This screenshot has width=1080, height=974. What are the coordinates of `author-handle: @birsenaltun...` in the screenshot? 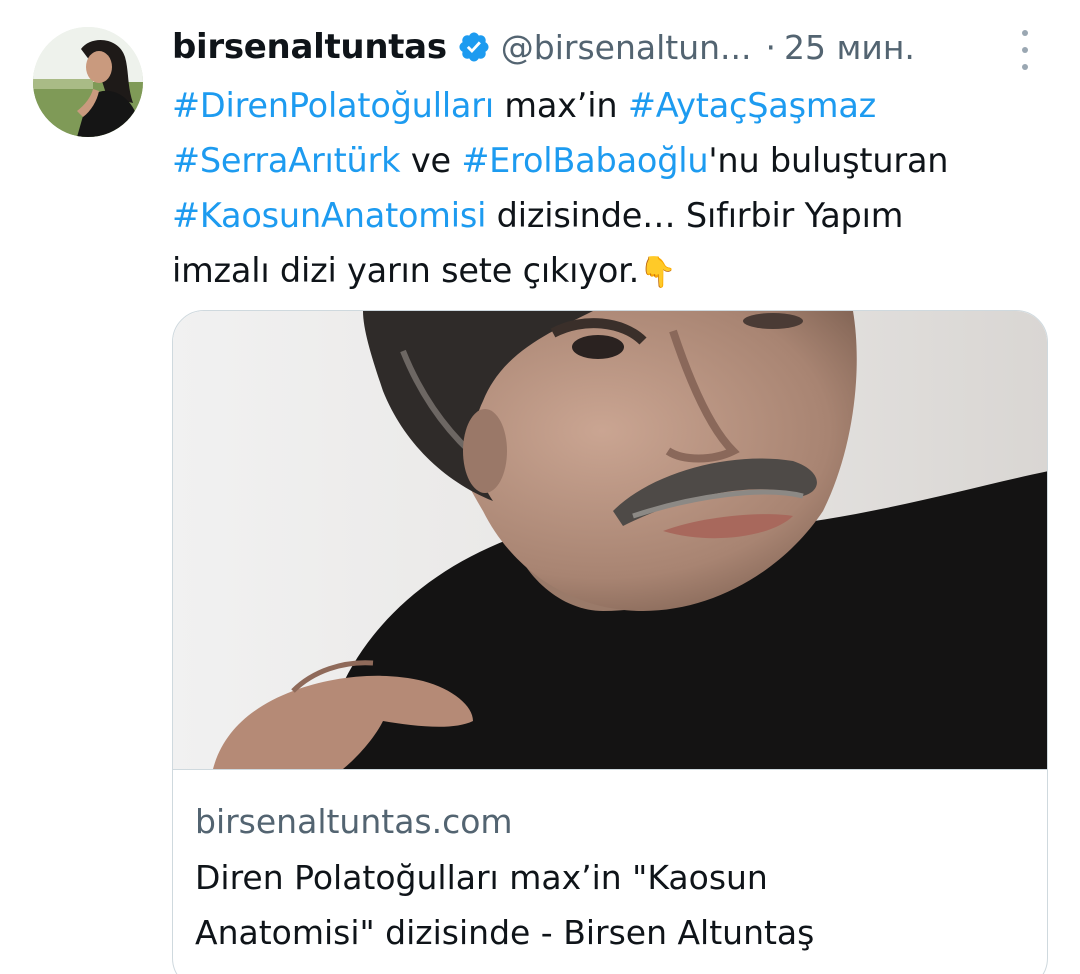 It's located at (626, 47).